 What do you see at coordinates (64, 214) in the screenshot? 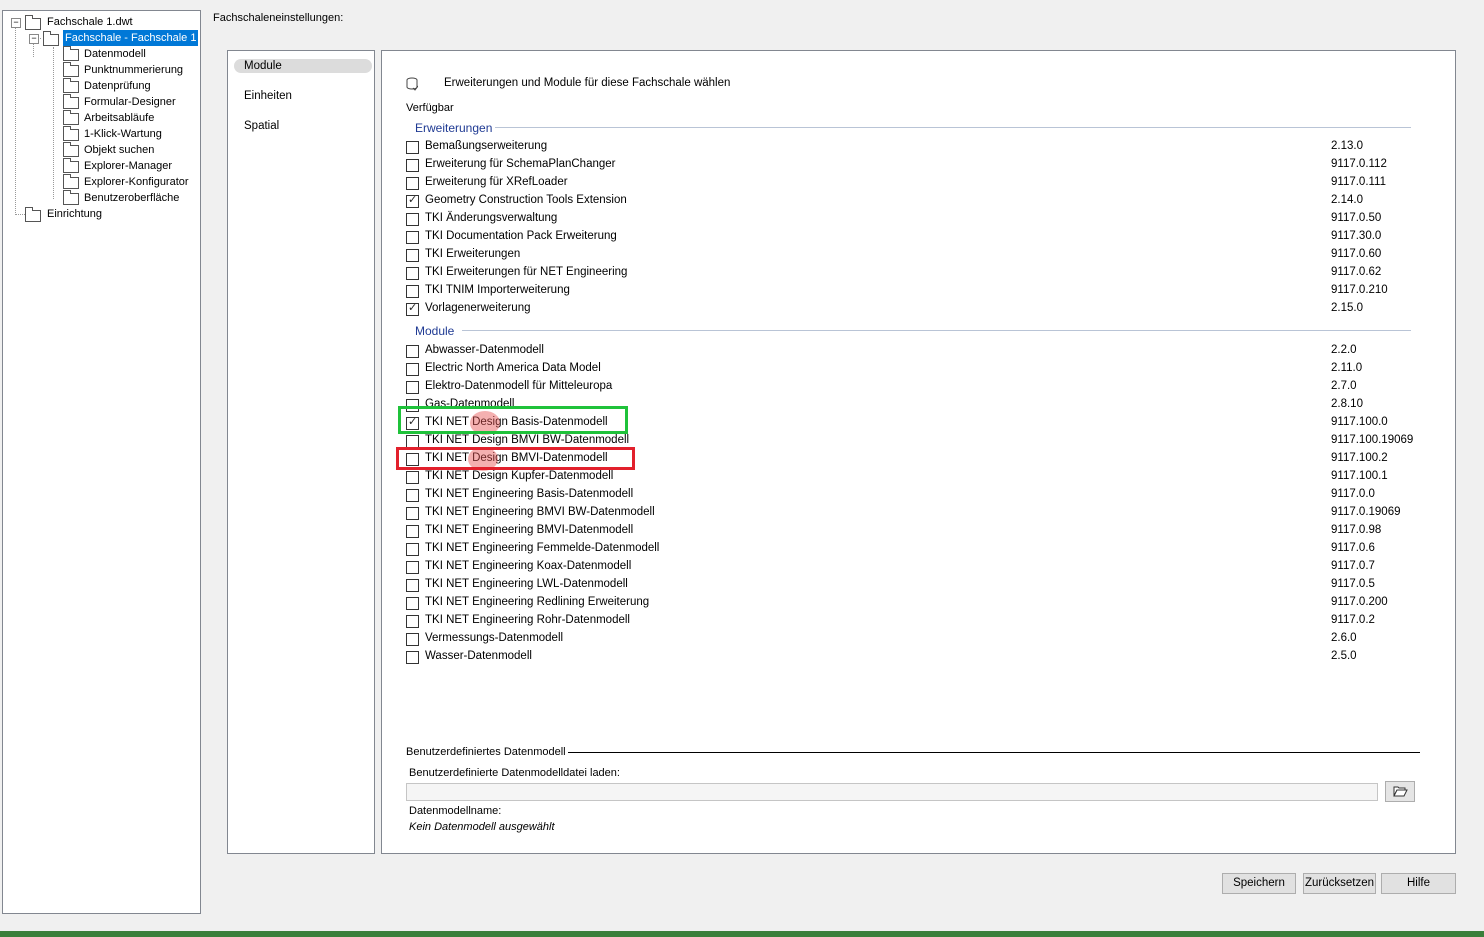
I see `tree-node-einrichtung: Einrichtung` at bounding box center [64, 214].